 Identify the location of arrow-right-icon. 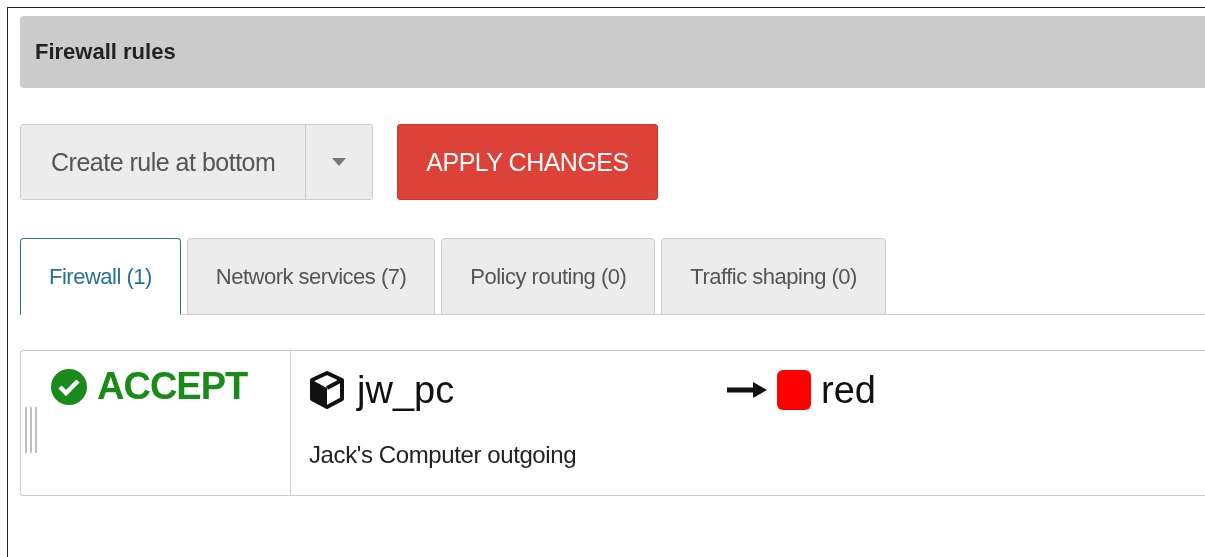
(747, 390).